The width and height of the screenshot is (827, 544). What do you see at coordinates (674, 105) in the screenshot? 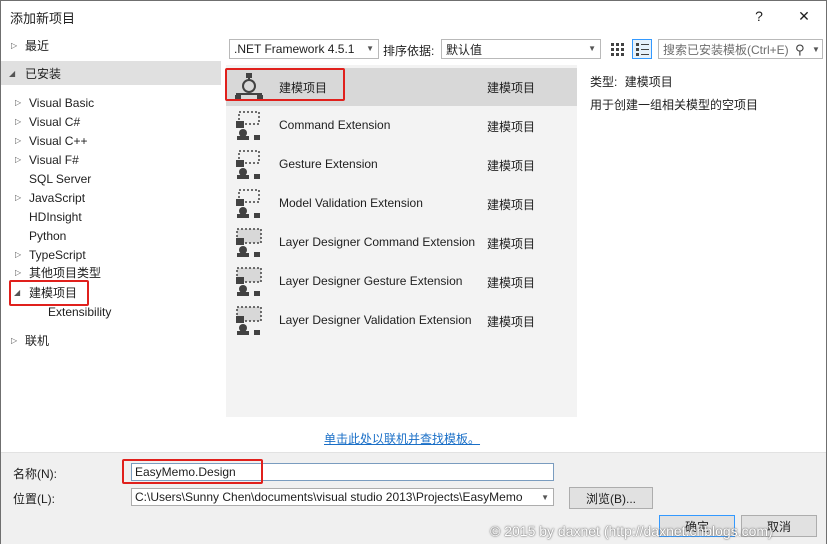
I see `template-description: 用于创建一组相关模型的空项目` at bounding box center [674, 105].